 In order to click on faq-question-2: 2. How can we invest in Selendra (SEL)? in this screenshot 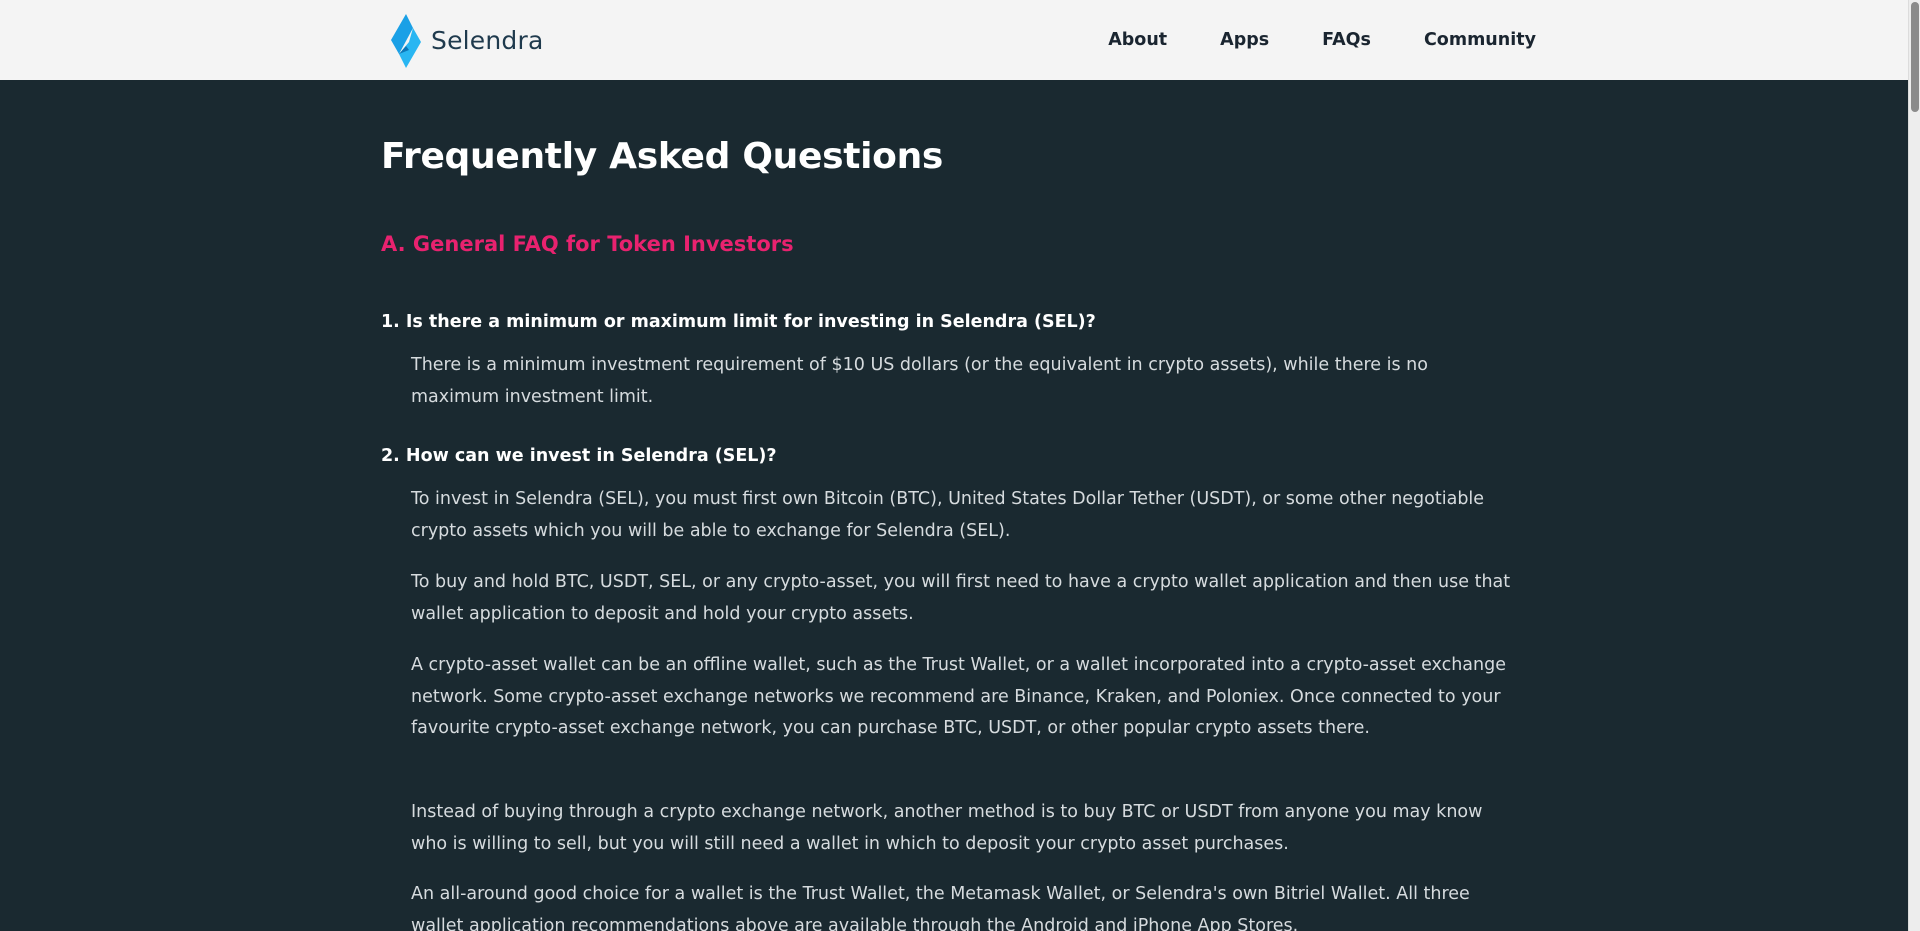, I will do `click(579, 456)`.